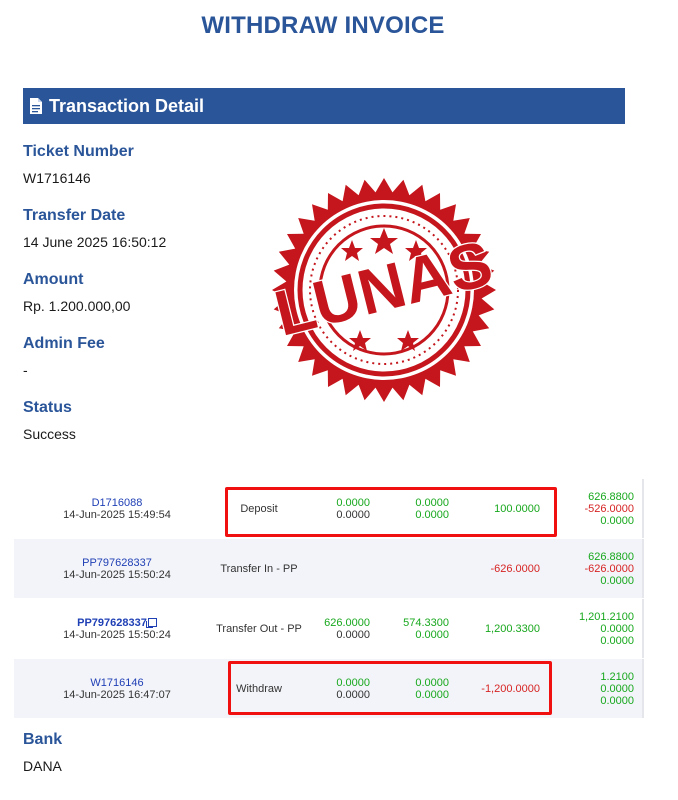  Describe the element at coordinates (323, 25) in the screenshot. I see `invoice-title: WITHDRAW INVOICE` at that location.